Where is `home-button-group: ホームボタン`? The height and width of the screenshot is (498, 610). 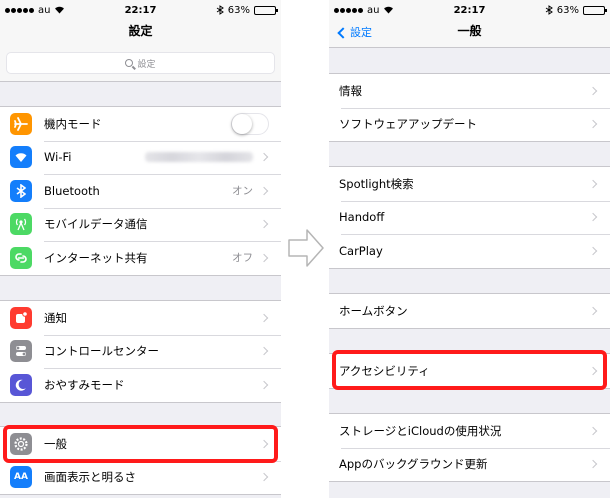 home-button-group: ホームボタン is located at coordinates (469, 311).